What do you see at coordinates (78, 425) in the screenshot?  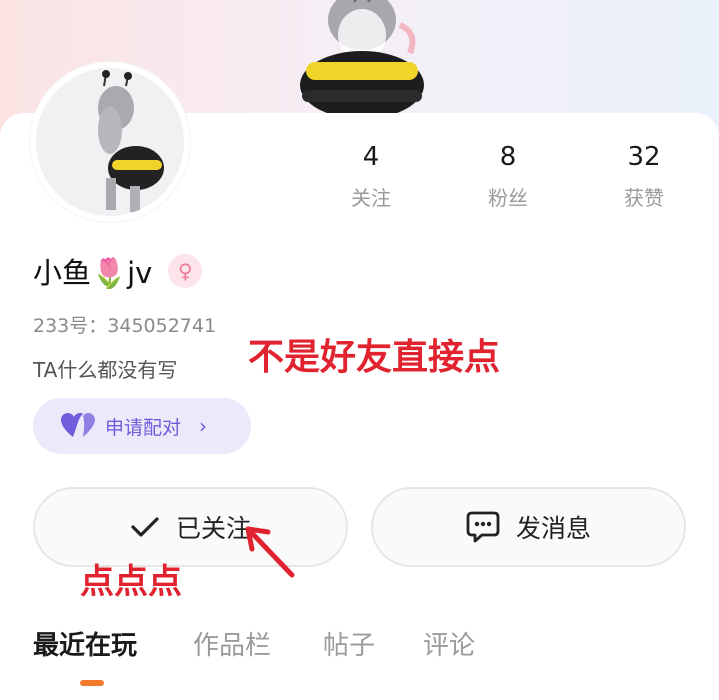 I see `heart-icon` at bounding box center [78, 425].